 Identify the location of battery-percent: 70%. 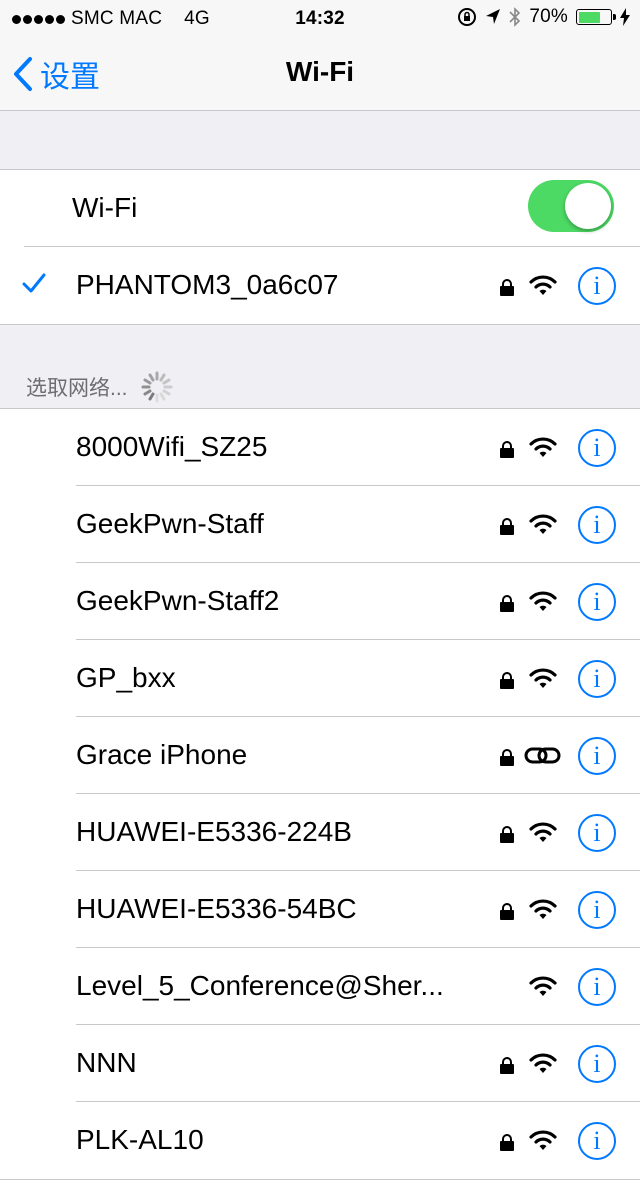
(548, 16).